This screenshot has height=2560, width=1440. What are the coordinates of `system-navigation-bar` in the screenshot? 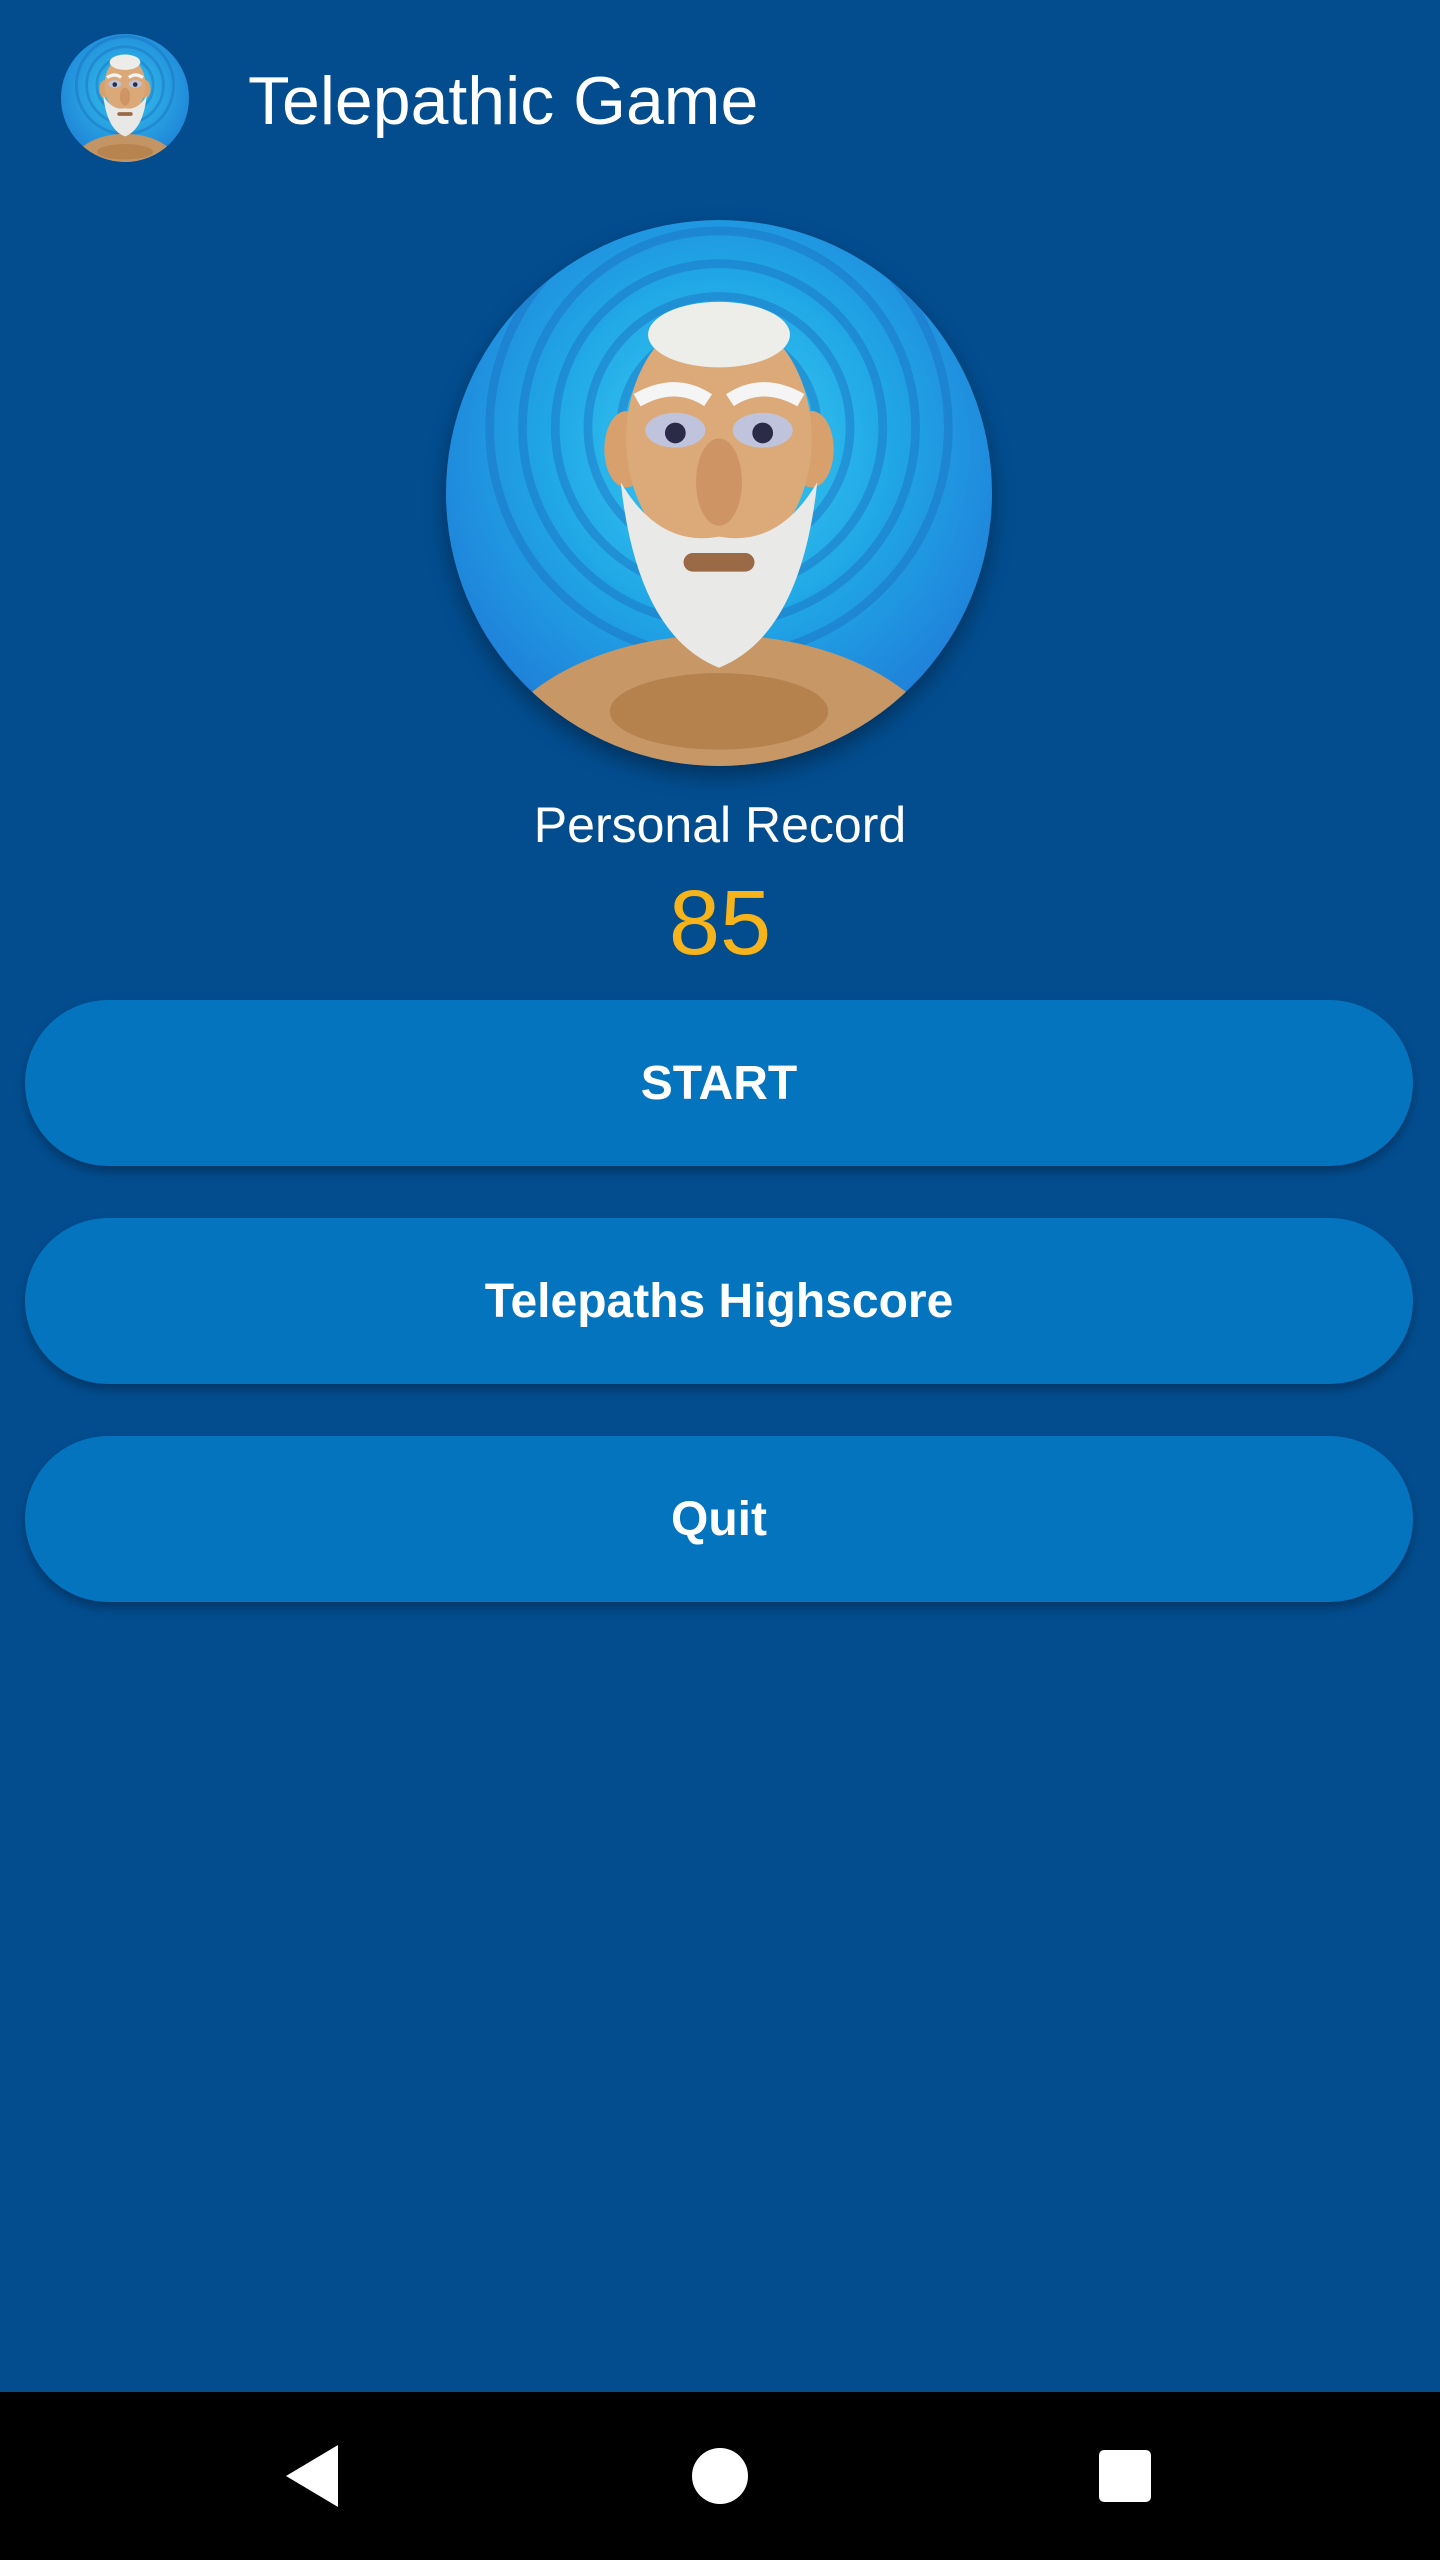 It's located at (720, 2476).